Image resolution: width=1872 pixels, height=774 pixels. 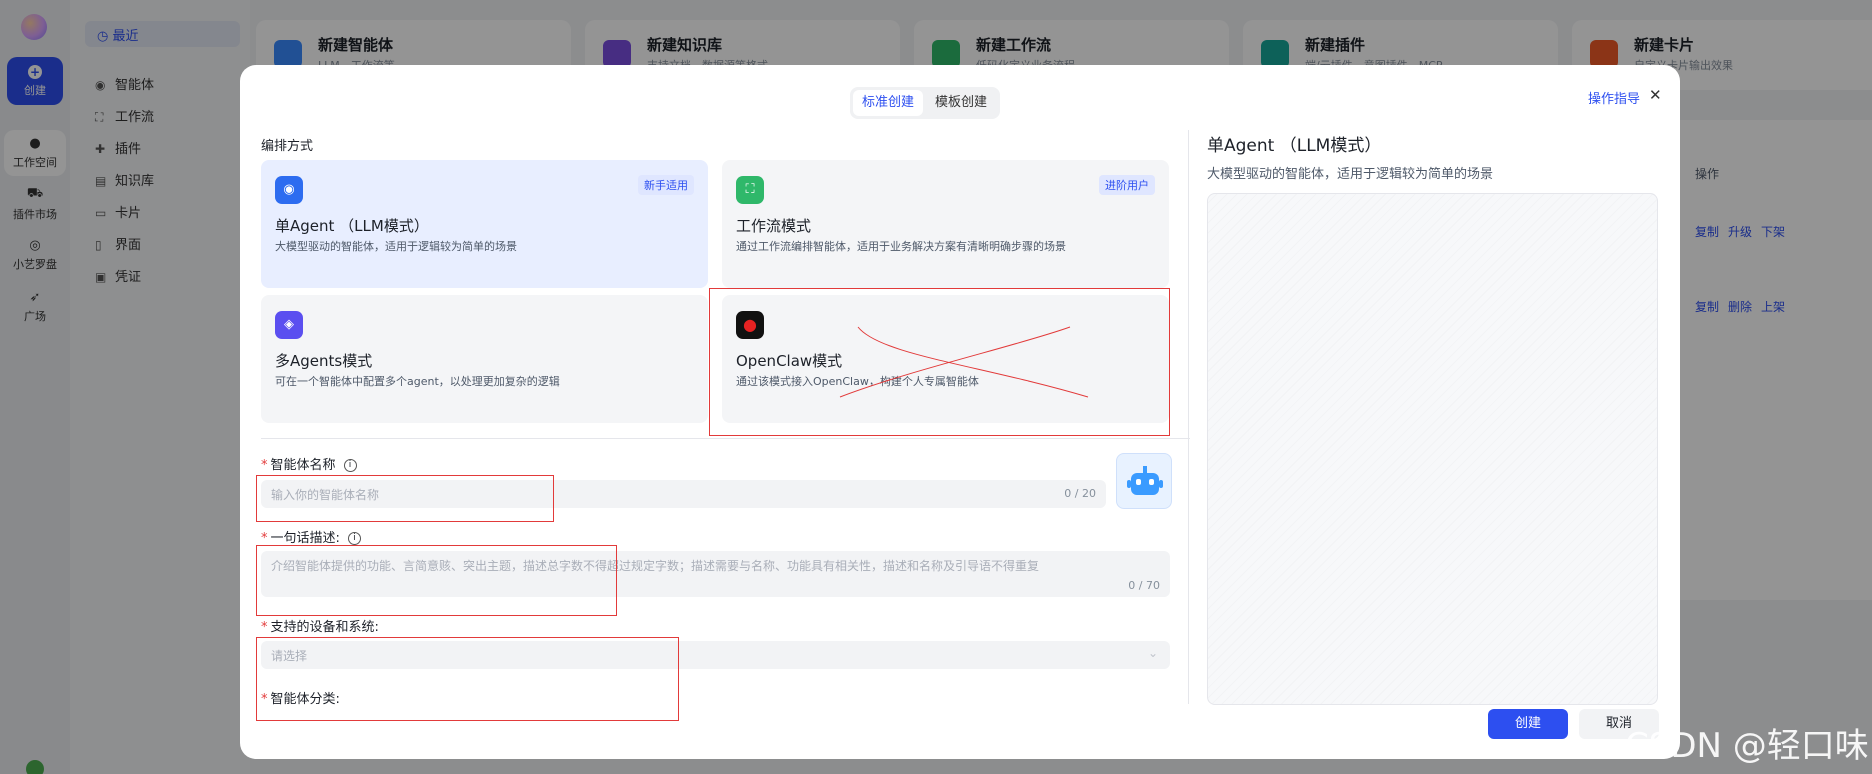 I want to click on name-label-text: 智能体名称, so click(x=303, y=465).